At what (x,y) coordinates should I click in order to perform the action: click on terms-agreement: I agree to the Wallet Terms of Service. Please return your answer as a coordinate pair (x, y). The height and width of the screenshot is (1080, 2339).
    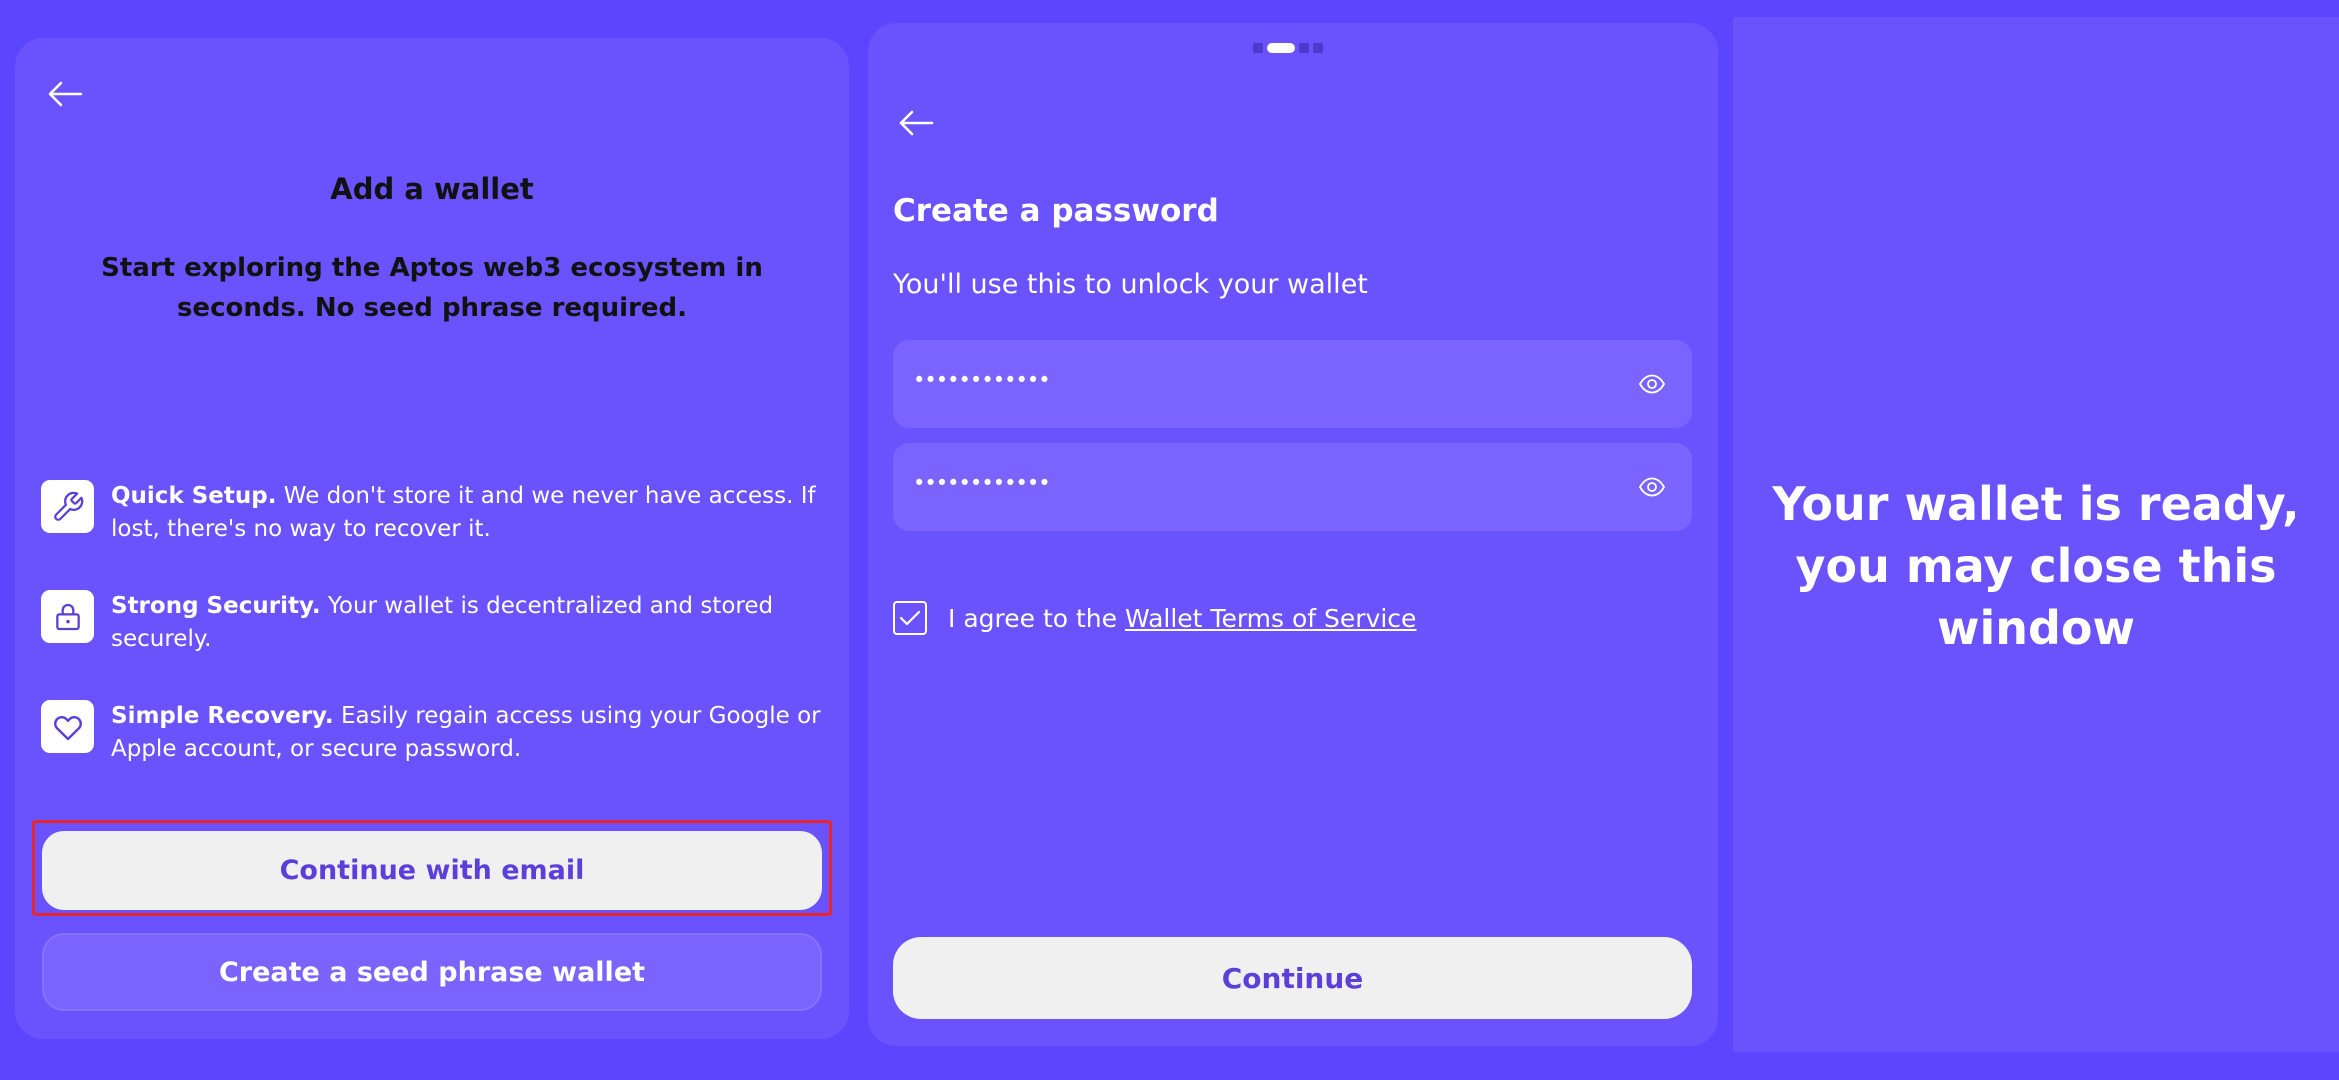
    Looking at the image, I should click on (1182, 618).